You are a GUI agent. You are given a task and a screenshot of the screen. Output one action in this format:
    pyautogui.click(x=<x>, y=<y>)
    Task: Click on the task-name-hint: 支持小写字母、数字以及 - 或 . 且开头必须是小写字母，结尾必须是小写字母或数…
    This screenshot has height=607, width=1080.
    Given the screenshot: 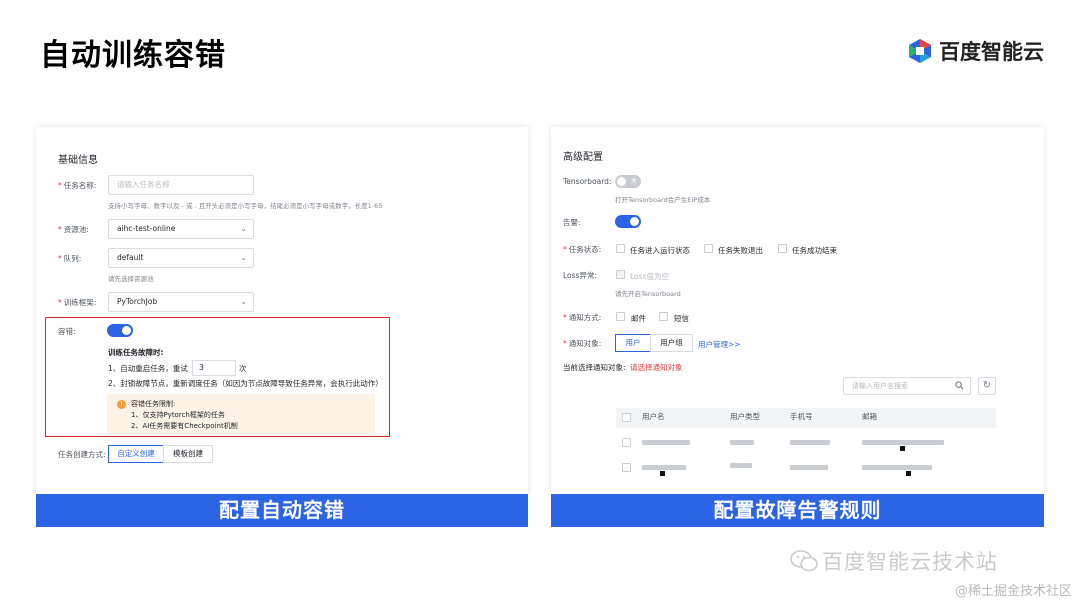 What is the action you would take?
    pyautogui.click(x=245, y=206)
    